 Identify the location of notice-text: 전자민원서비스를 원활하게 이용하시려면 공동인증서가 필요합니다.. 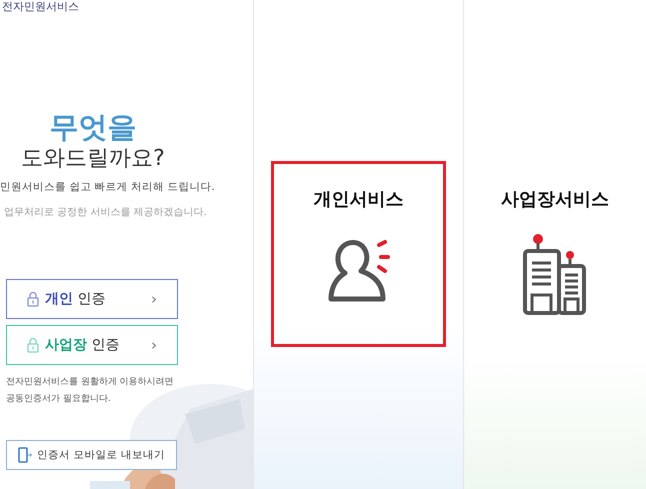
(90, 391).